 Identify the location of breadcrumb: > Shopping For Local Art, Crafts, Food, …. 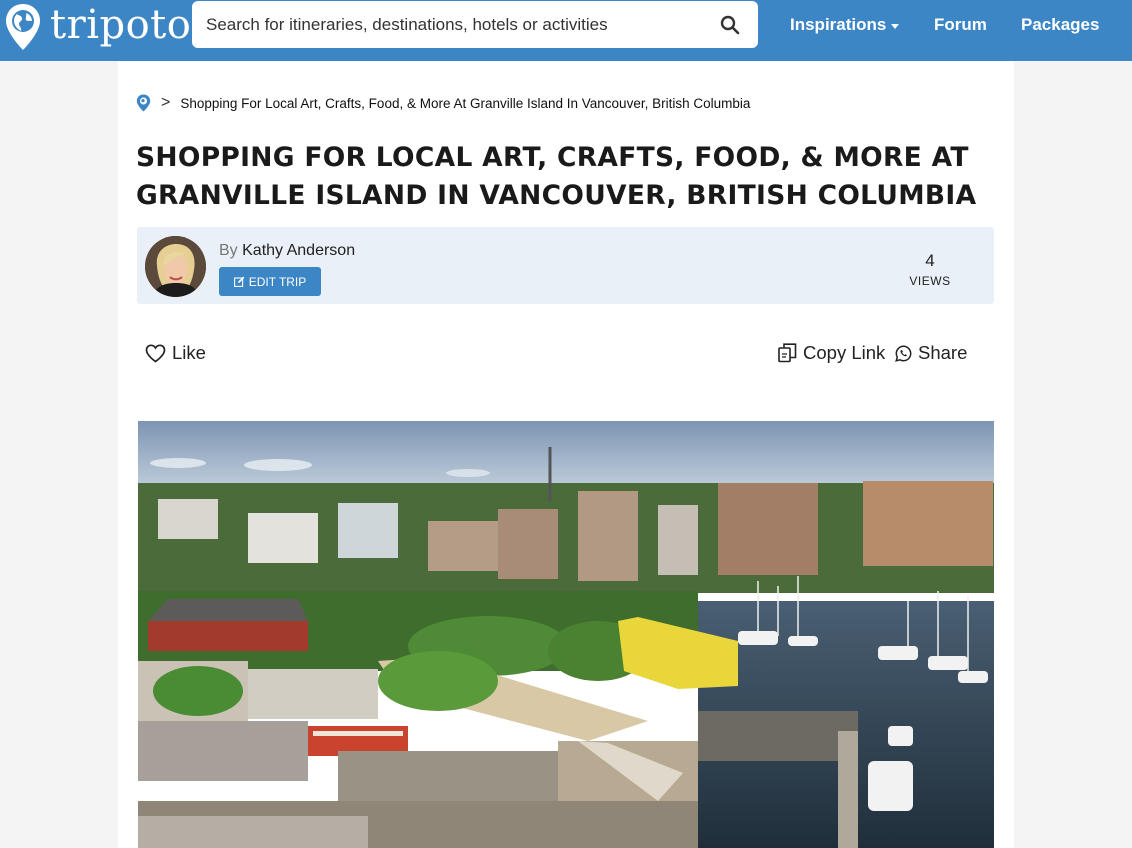
(443, 103).